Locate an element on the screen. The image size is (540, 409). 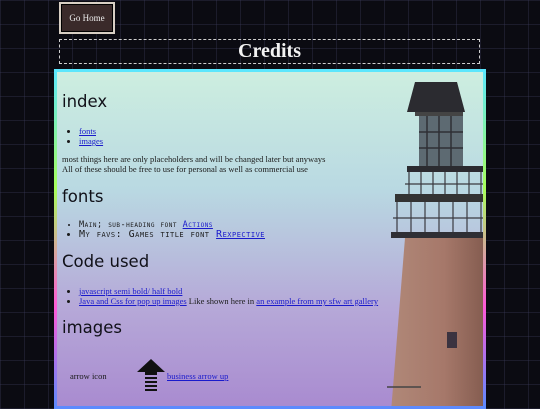
index-link-fonts: fonts is located at coordinates (87, 131).